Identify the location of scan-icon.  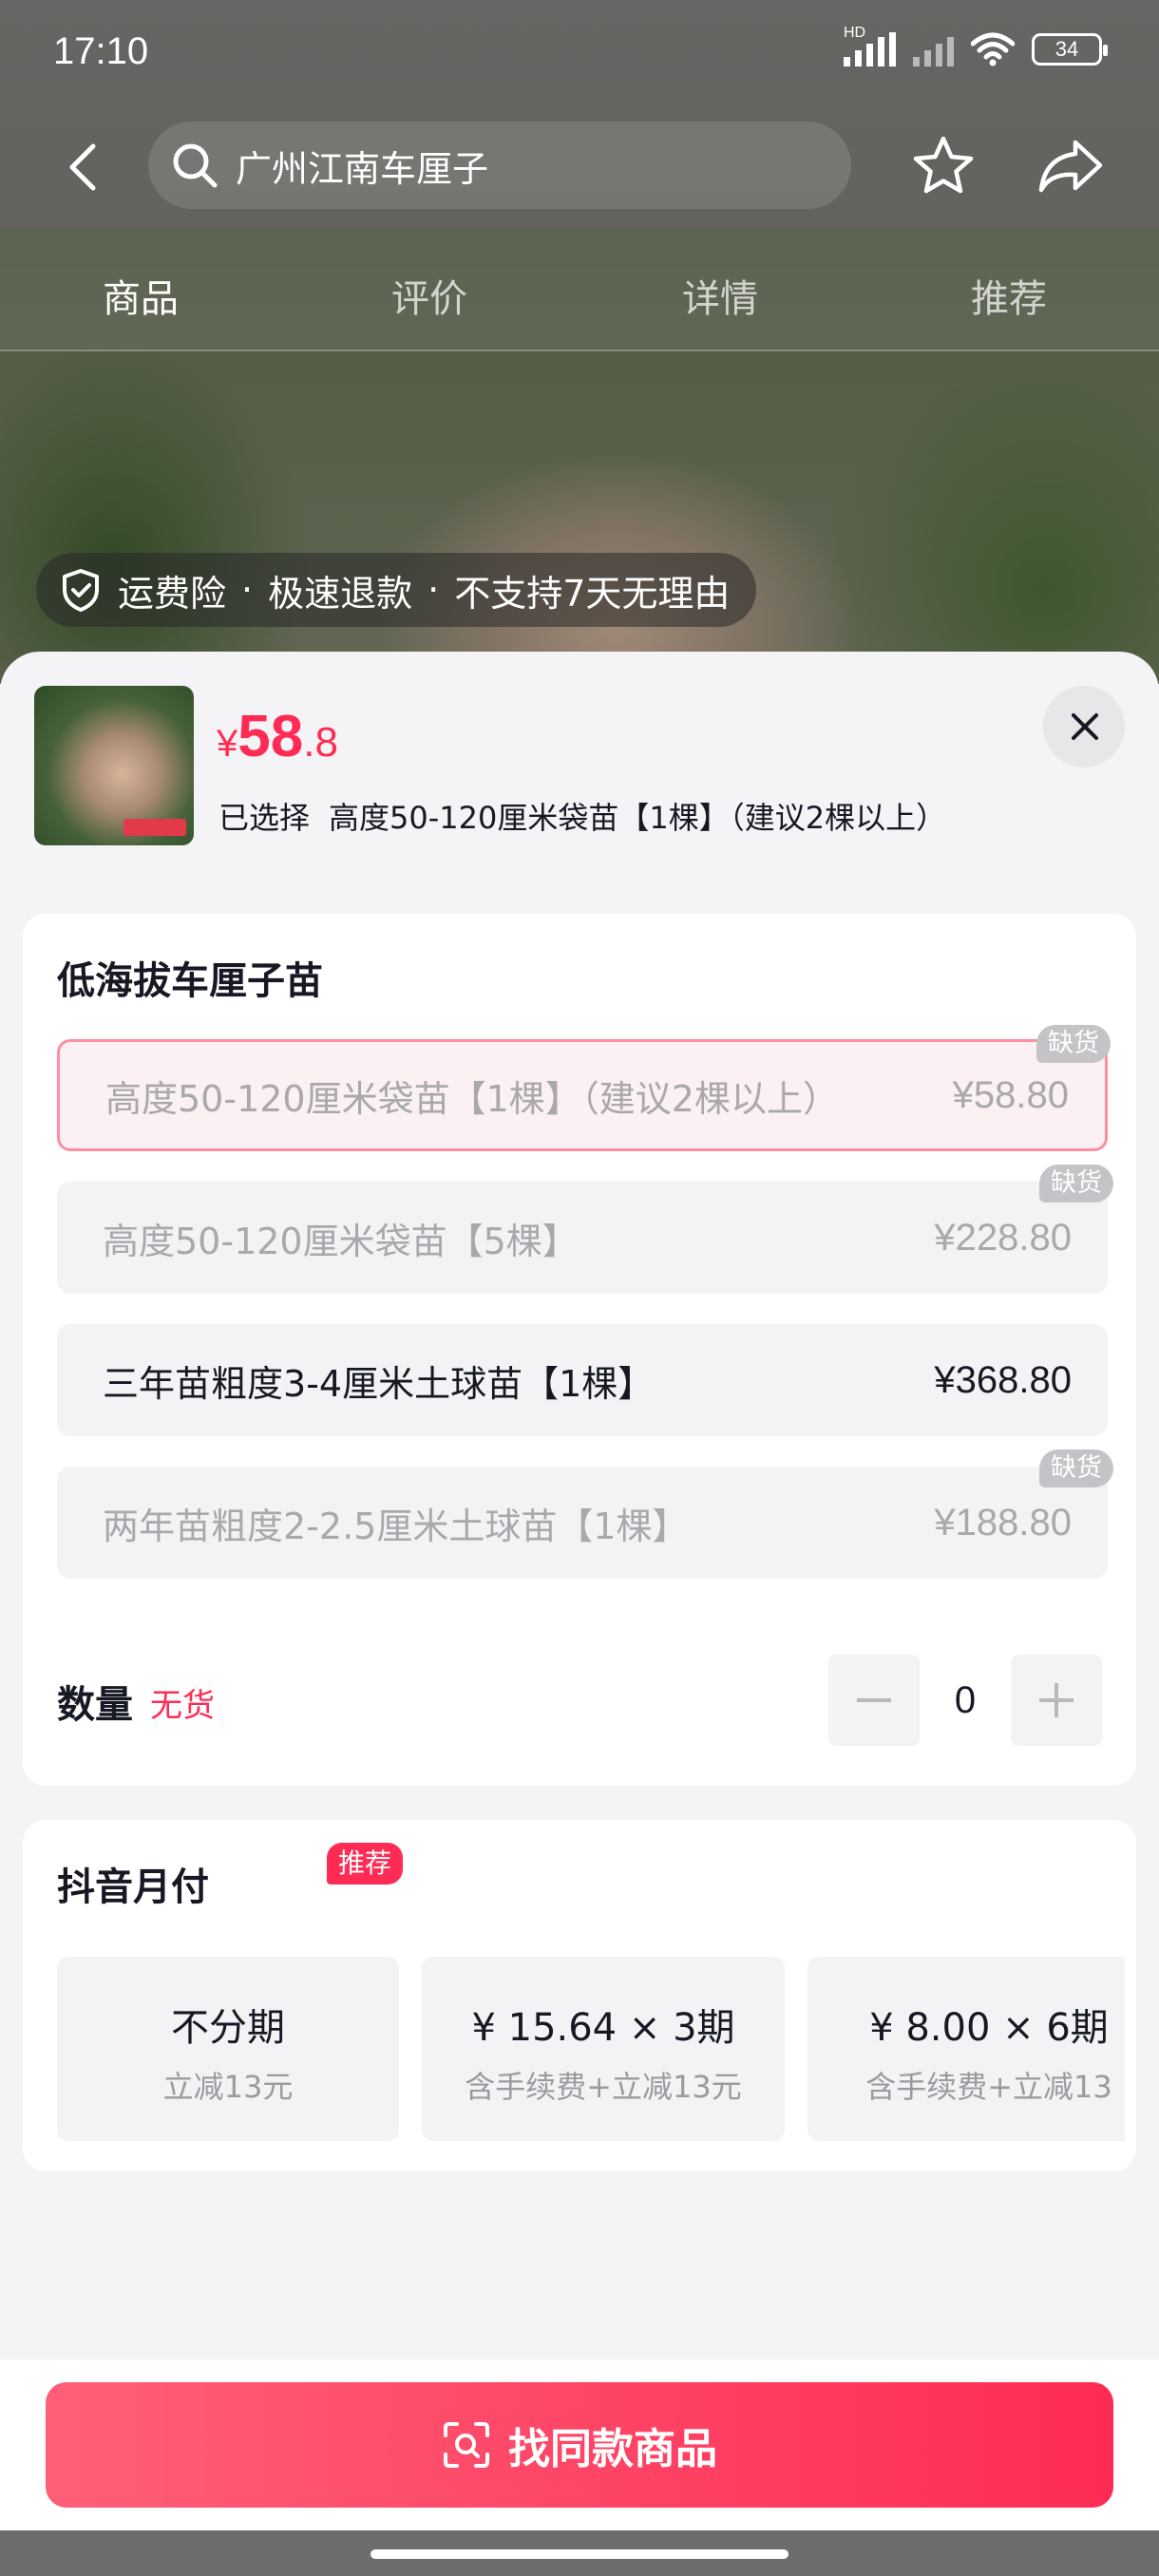
(466, 2445).